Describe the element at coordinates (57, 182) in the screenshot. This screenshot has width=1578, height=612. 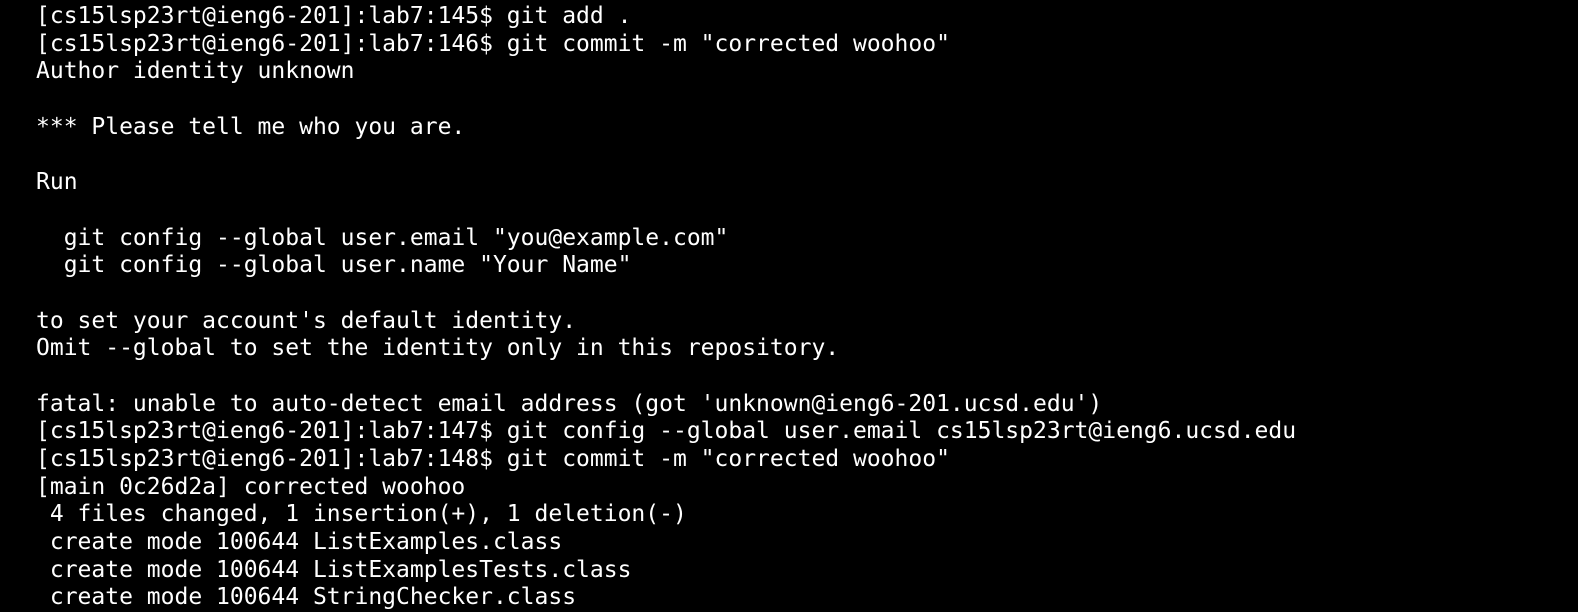
I see `terminal-line: Run` at that location.